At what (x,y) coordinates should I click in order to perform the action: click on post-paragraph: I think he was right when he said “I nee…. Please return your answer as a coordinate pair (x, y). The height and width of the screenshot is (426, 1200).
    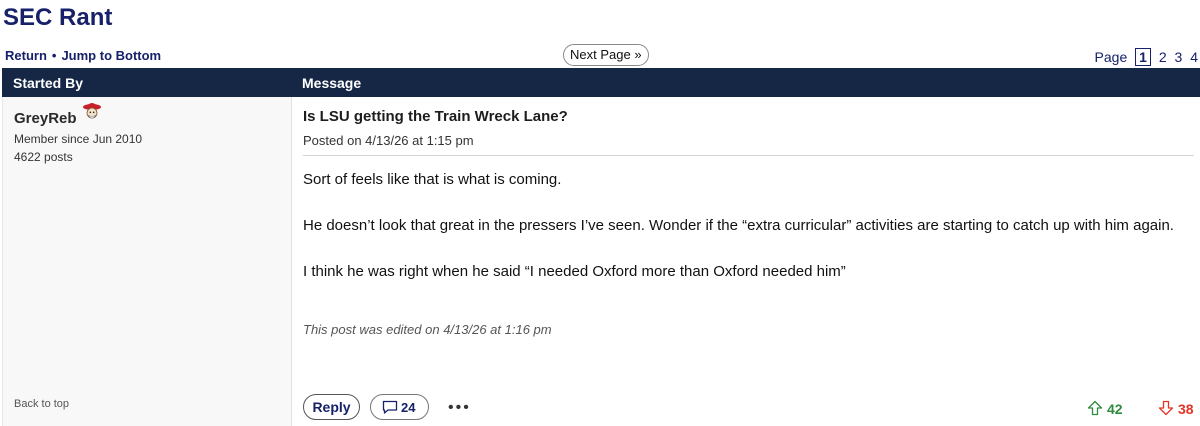
    Looking at the image, I should click on (574, 271).